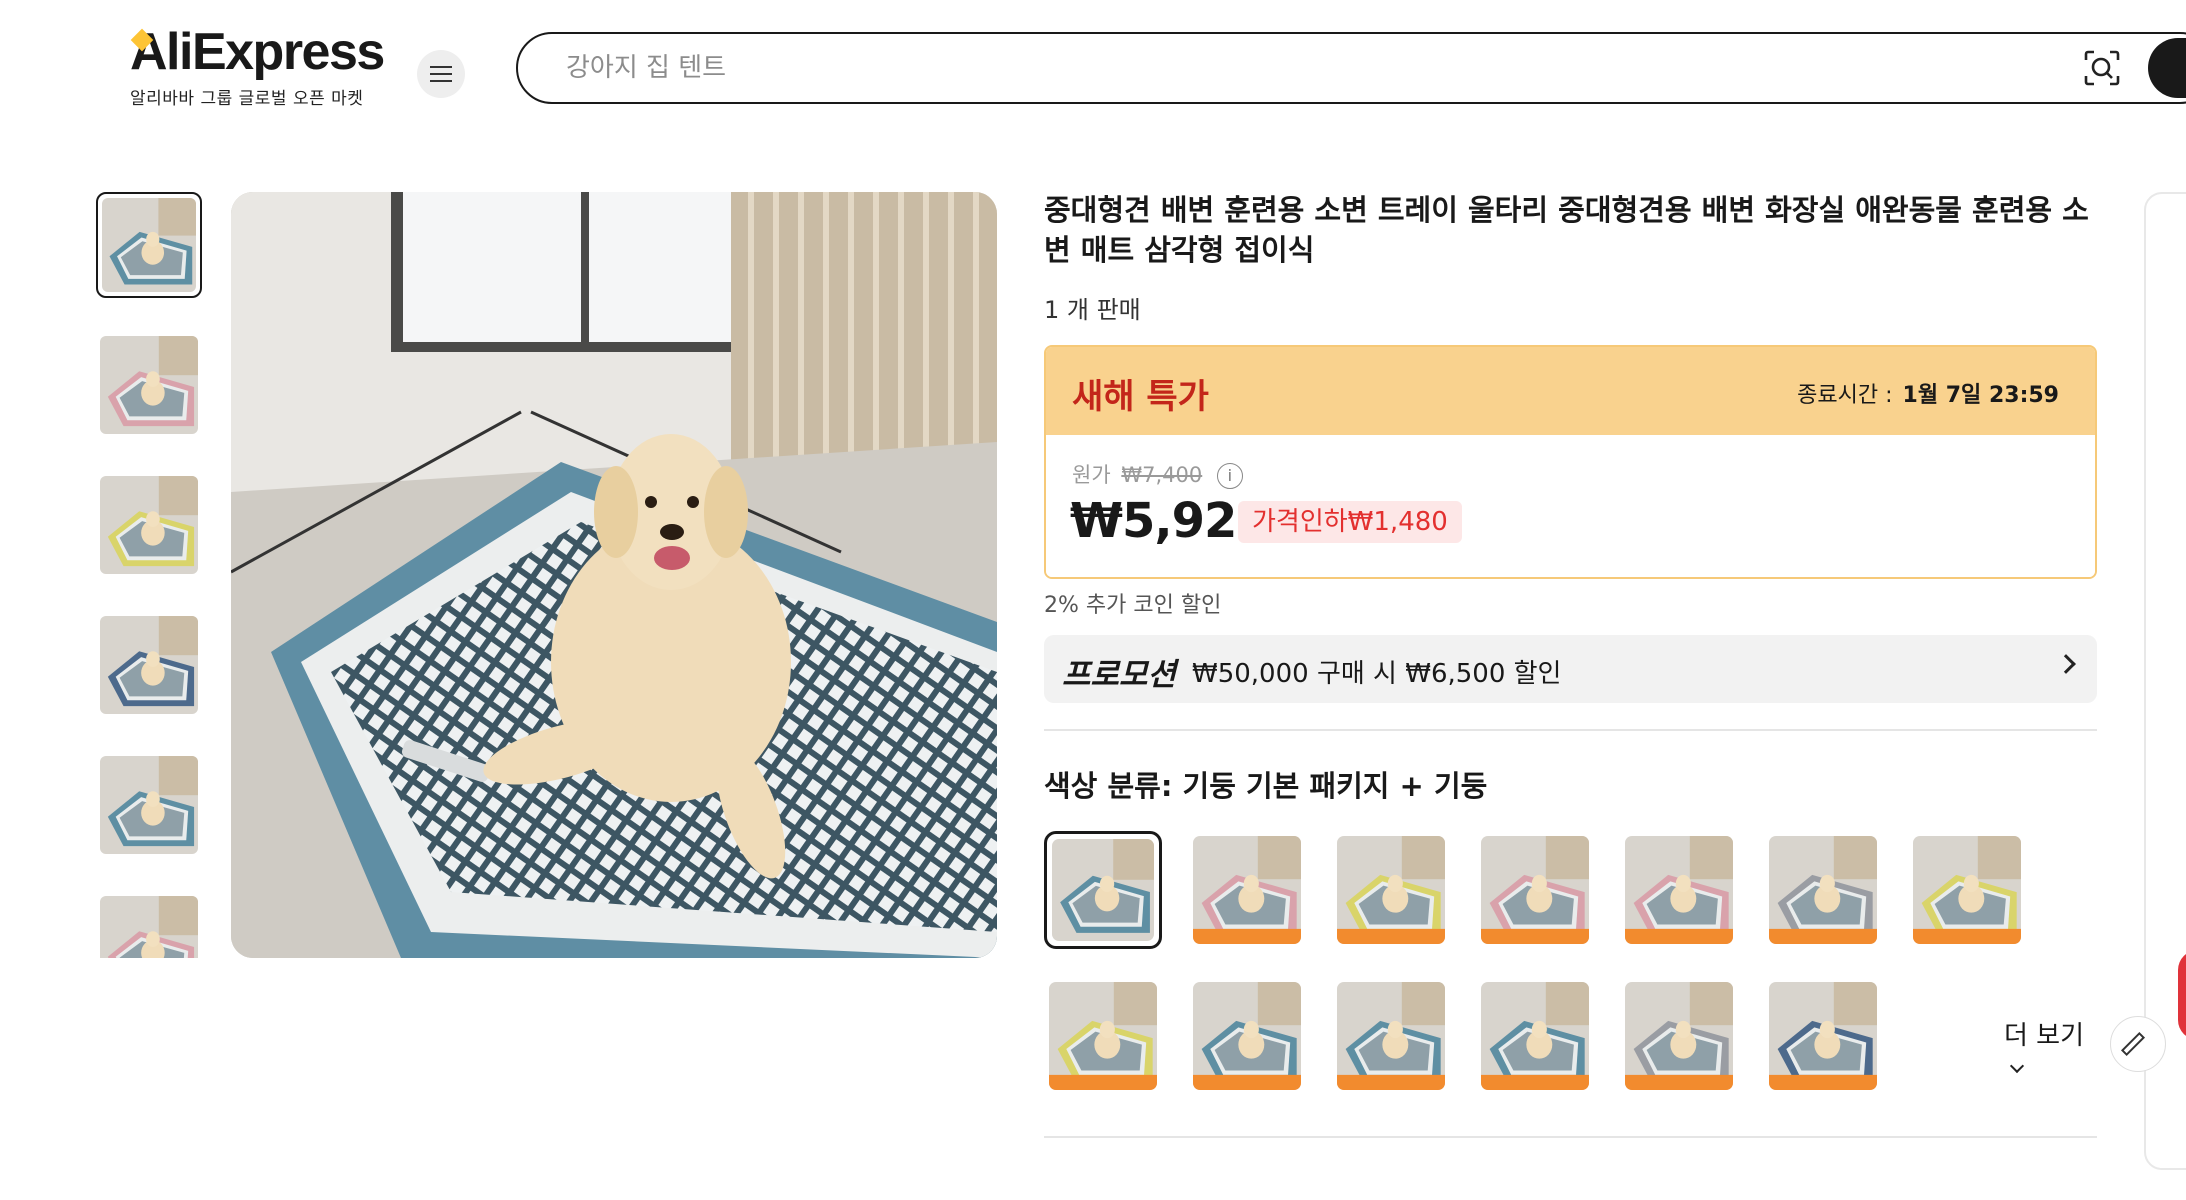 The image size is (2186, 1200). I want to click on chevron-down-icon, so click(2017, 1066).